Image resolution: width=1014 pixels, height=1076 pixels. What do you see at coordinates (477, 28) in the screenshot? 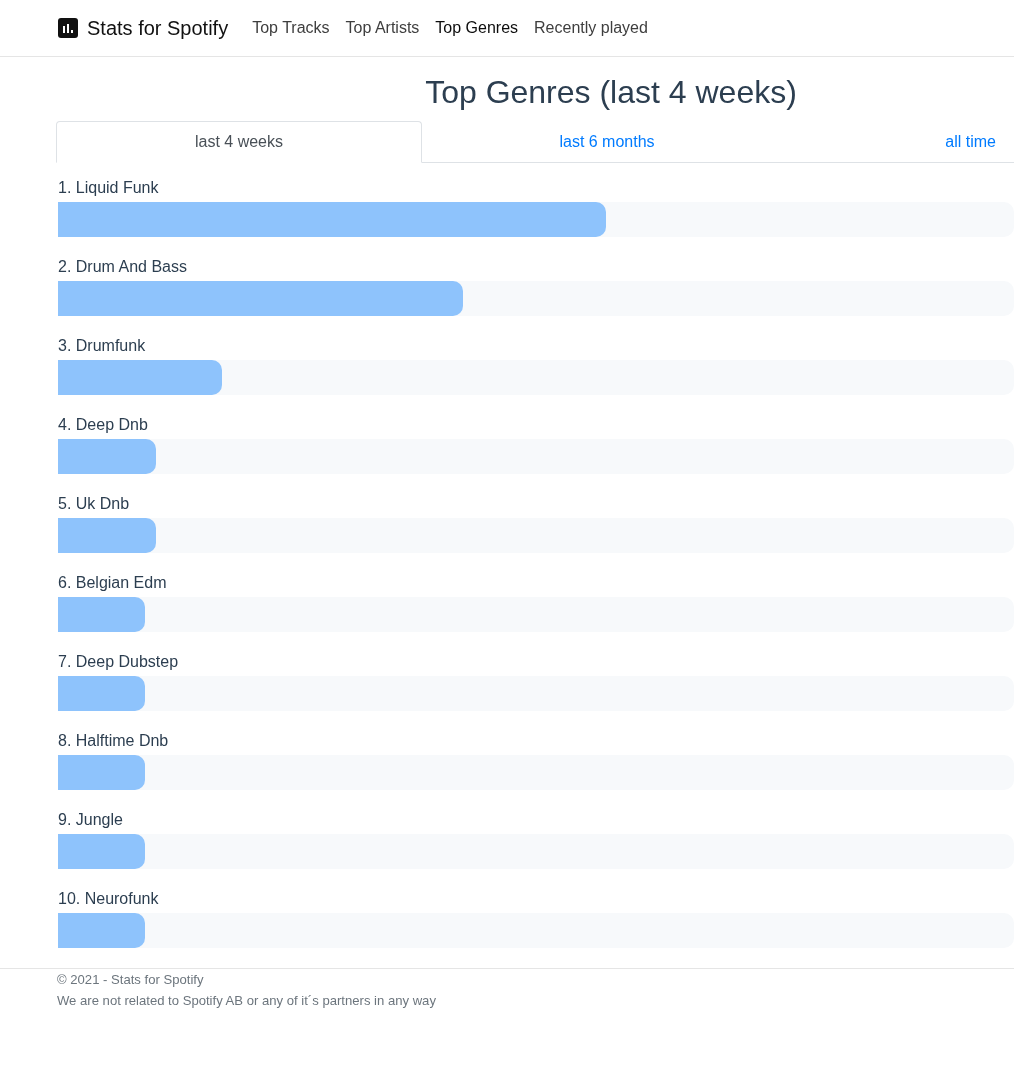
I see `nav-link: Top Genres` at bounding box center [477, 28].